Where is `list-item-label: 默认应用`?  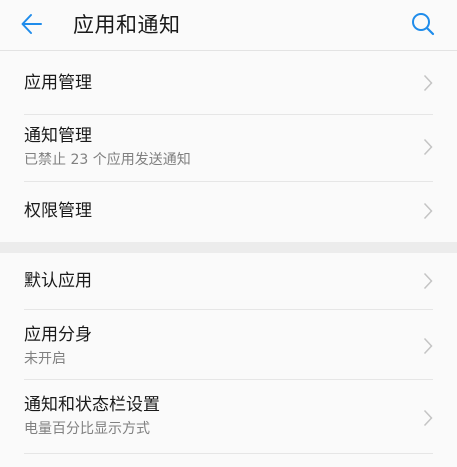 list-item-label: 默认应用 is located at coordinates (58, 281).